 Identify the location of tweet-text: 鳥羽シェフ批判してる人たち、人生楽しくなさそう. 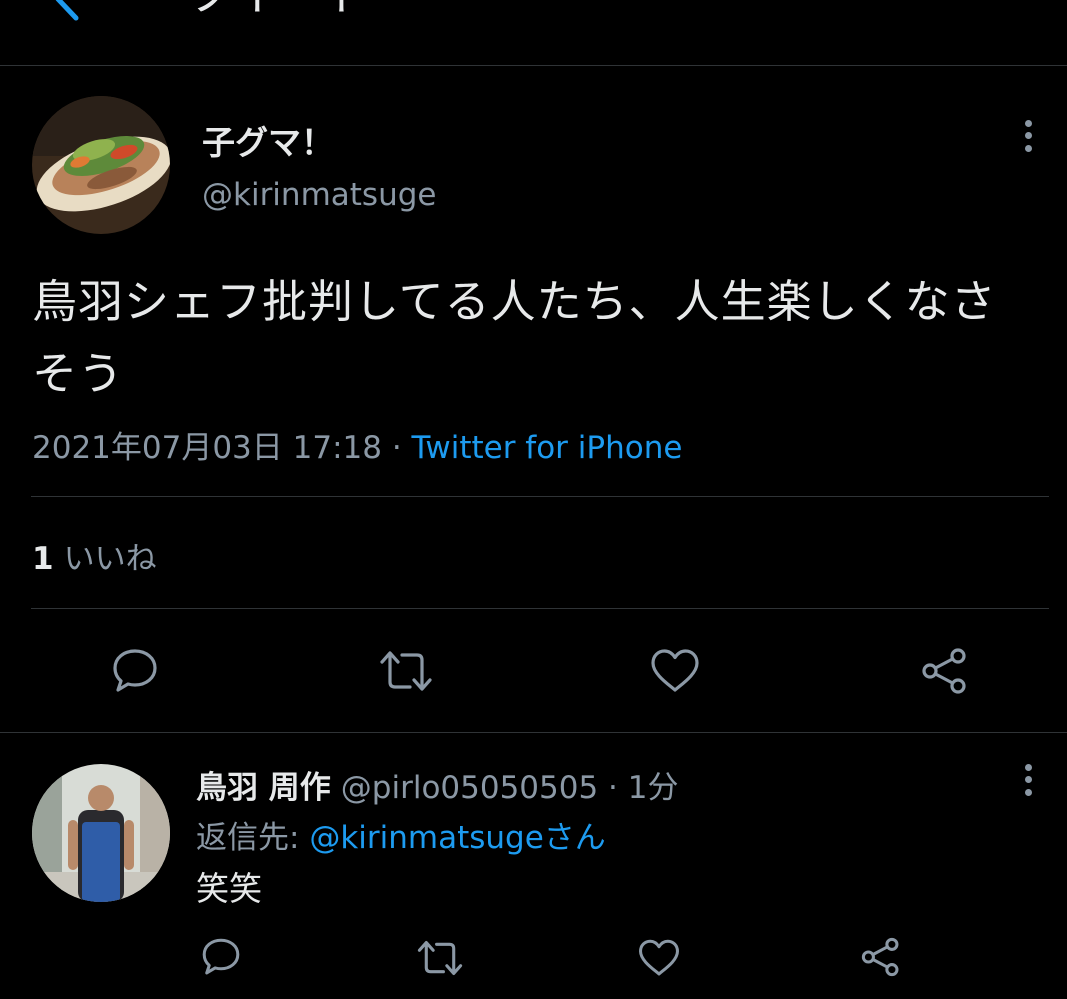
(514, 337).